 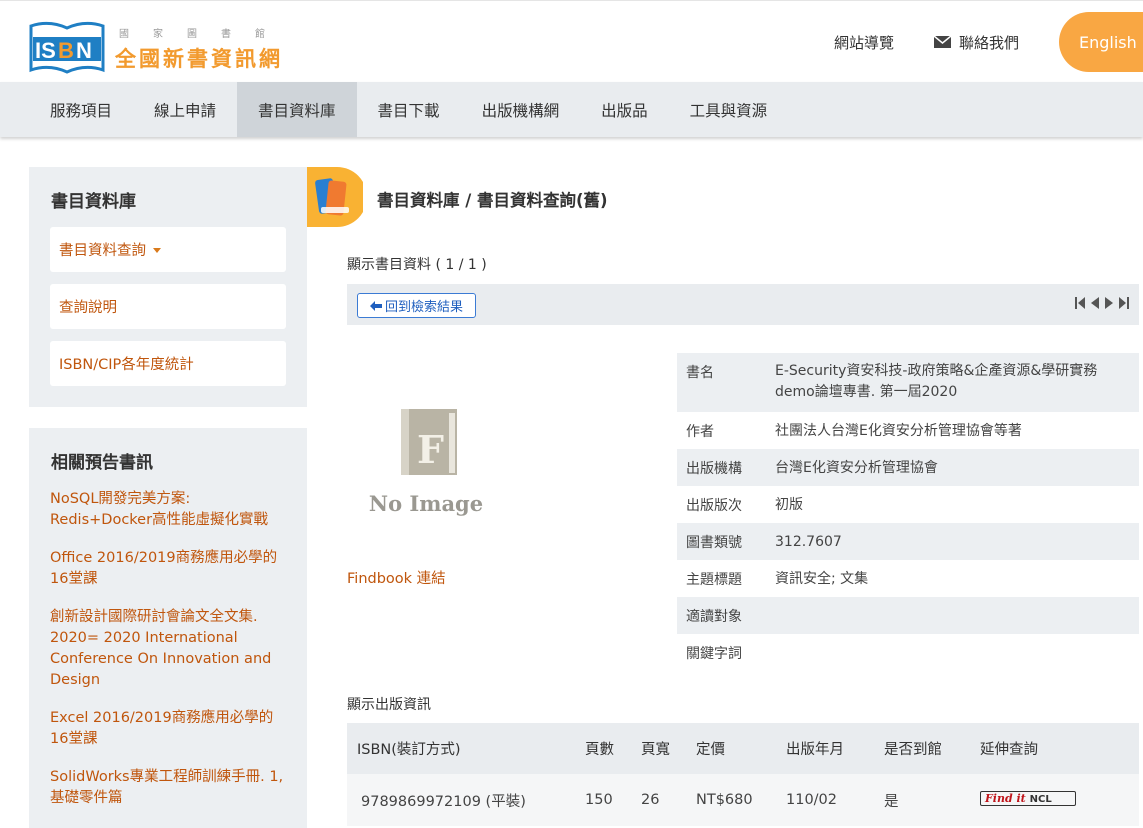 What do you see at coordinates (193, 34) in the screenshot?
I see `logo-subtitle: 國家圖書館` at bounding box center [193, 34].